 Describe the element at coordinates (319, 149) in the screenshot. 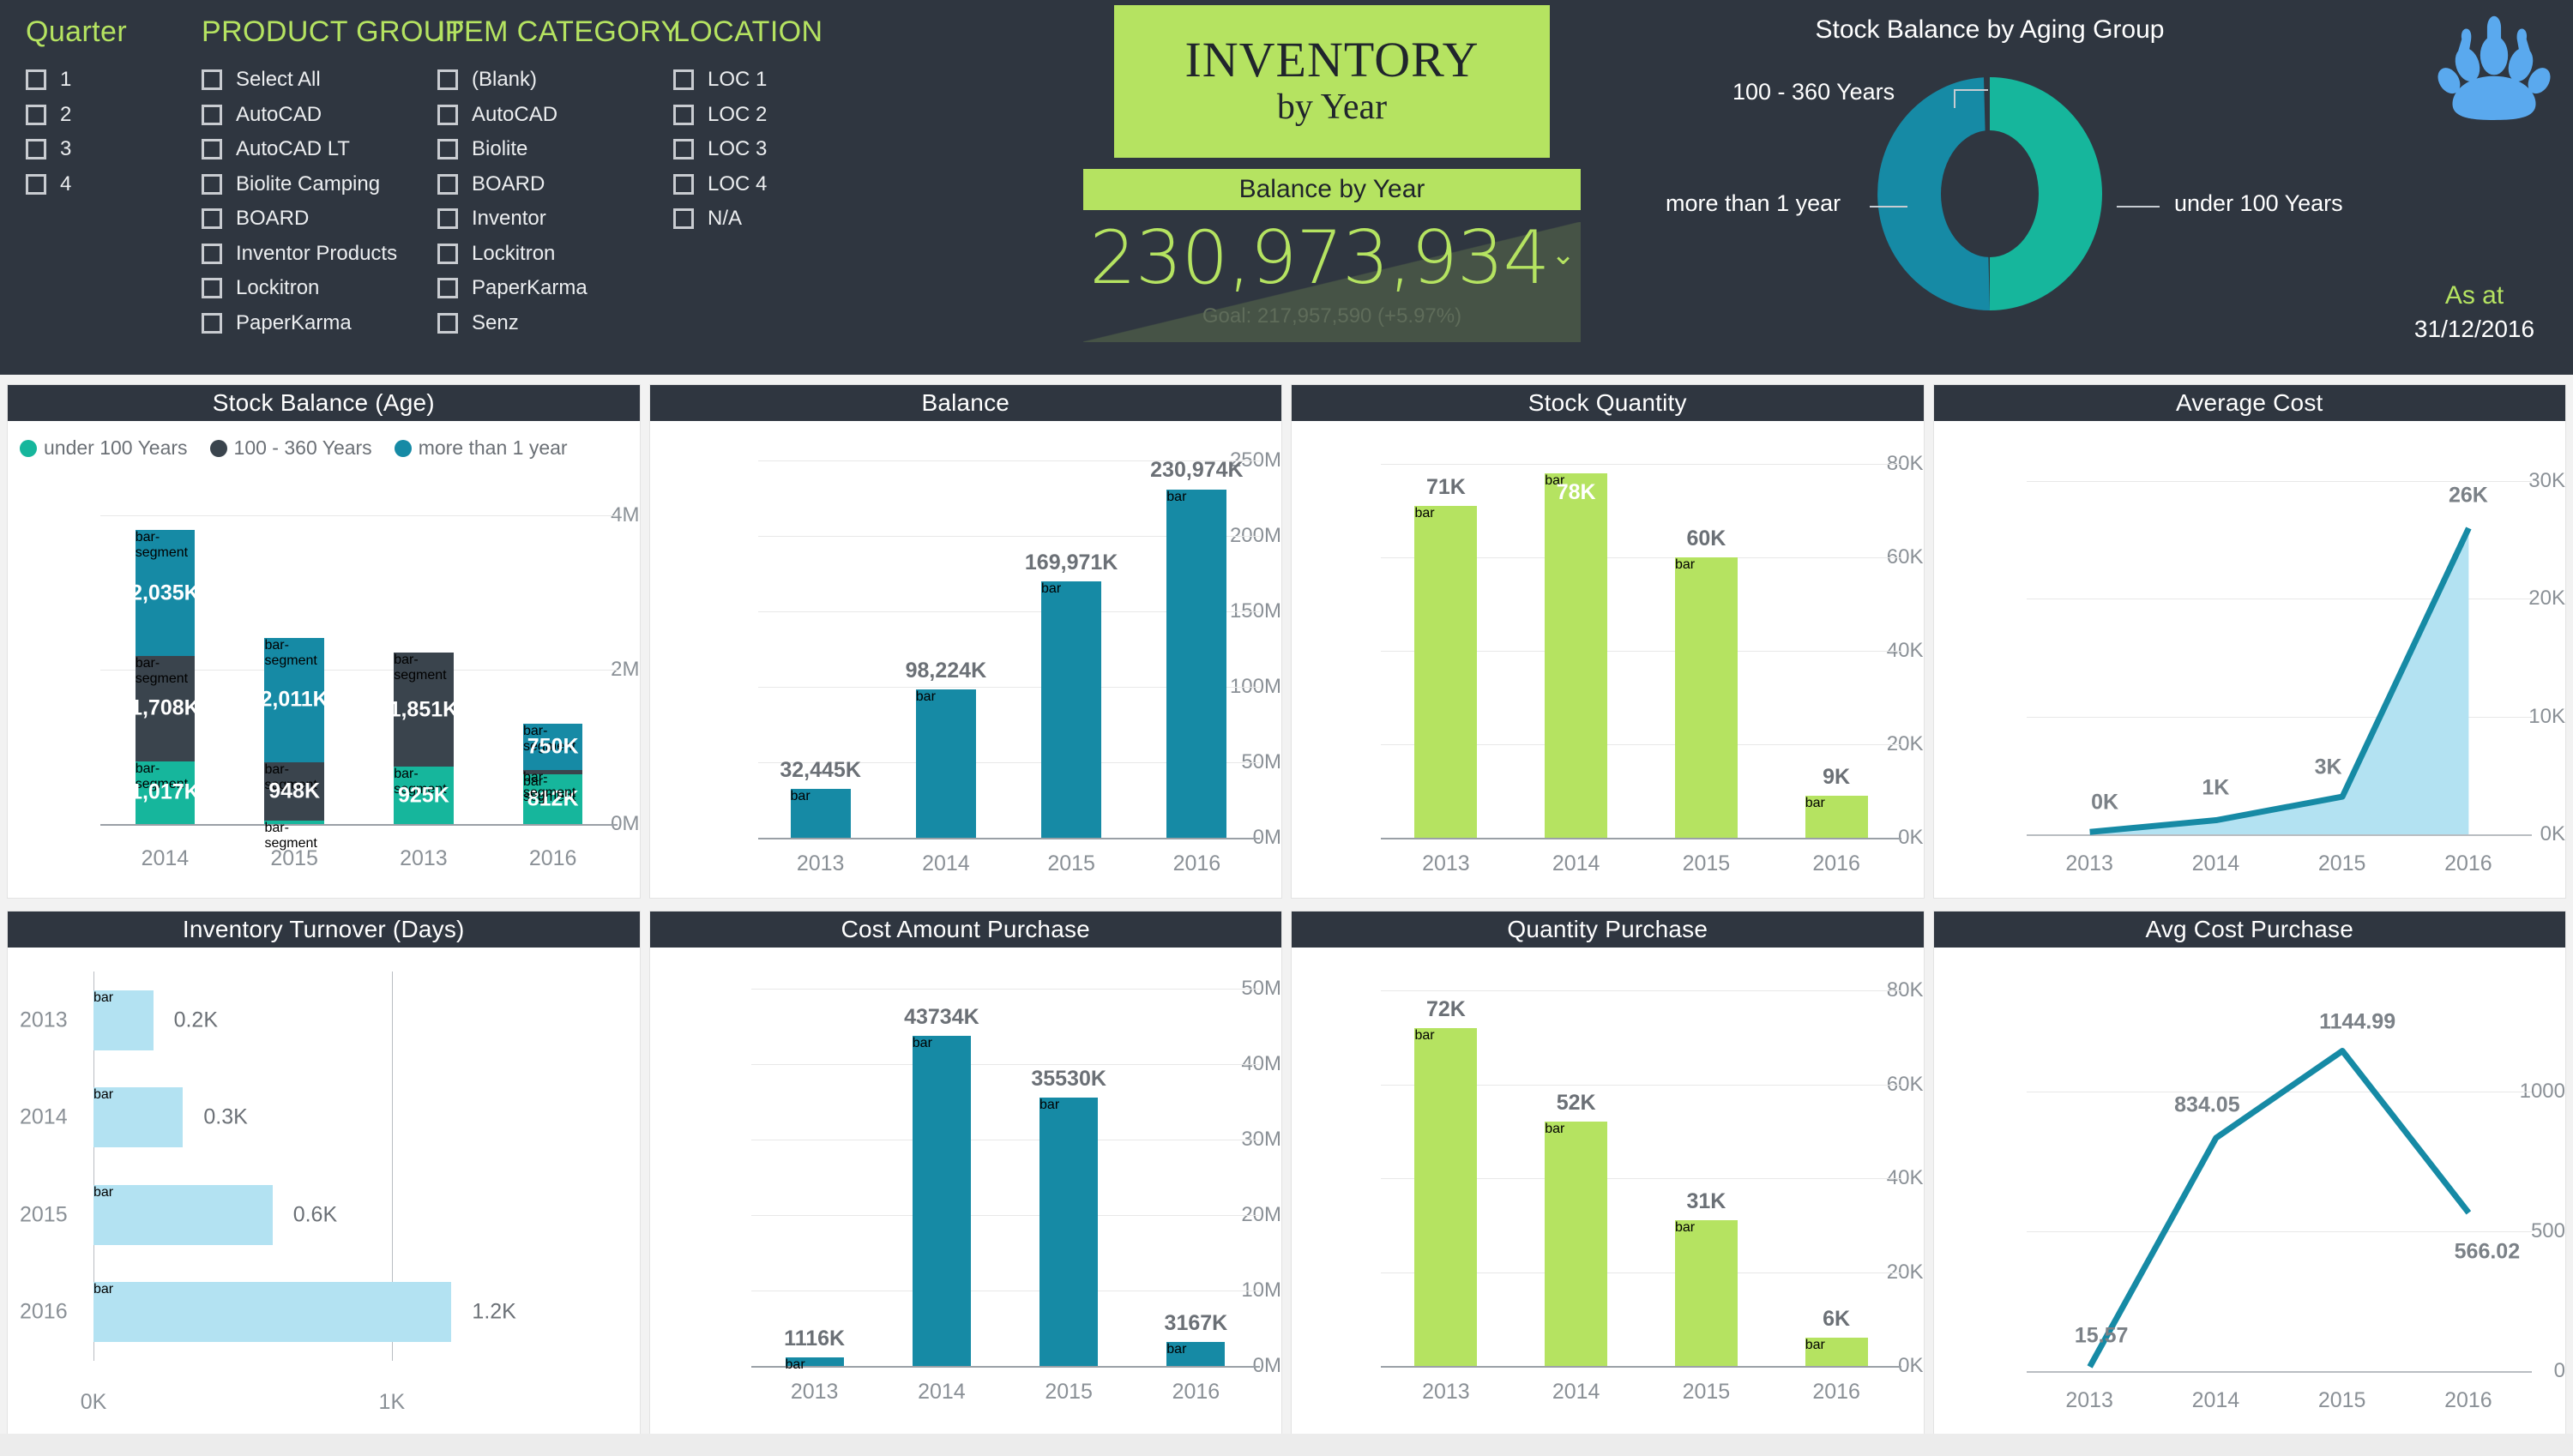

I see `slicer-option-autocad-lt: AutoCAD LT` at that location.